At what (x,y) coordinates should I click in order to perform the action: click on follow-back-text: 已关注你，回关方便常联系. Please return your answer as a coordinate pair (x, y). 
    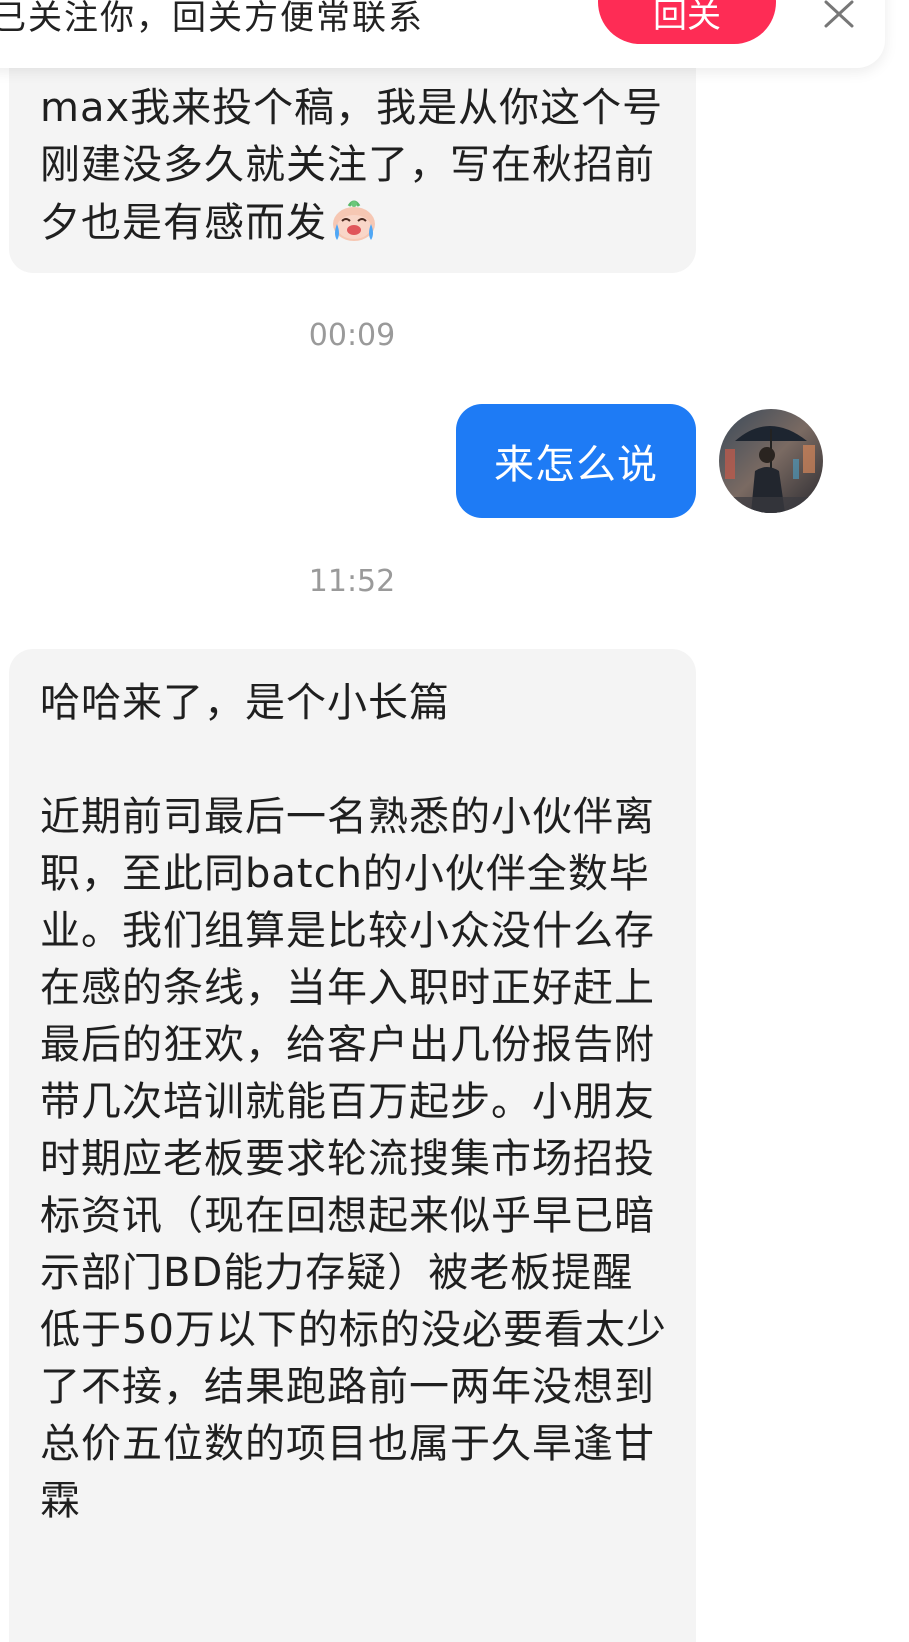
    Looking at the image, I should click on (212, 19).